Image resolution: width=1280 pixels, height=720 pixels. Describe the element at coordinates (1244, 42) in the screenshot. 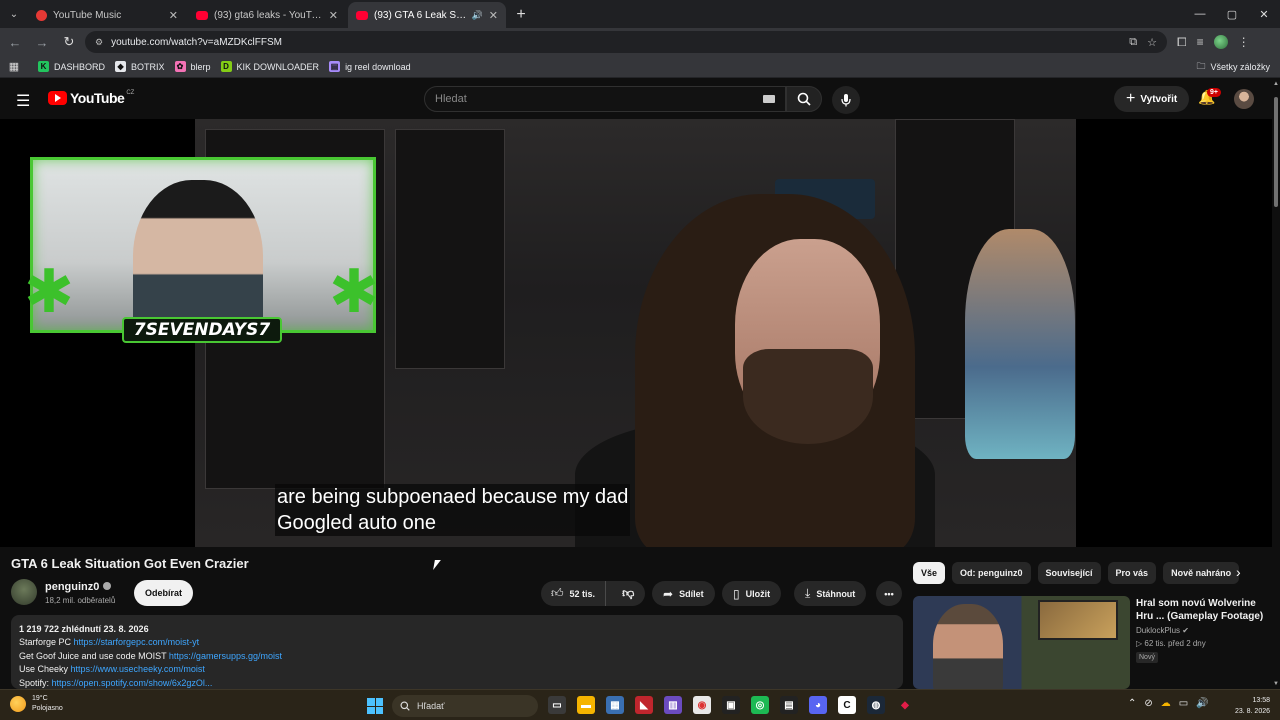

I see `browser-menu-icon: ⋮` at that location.